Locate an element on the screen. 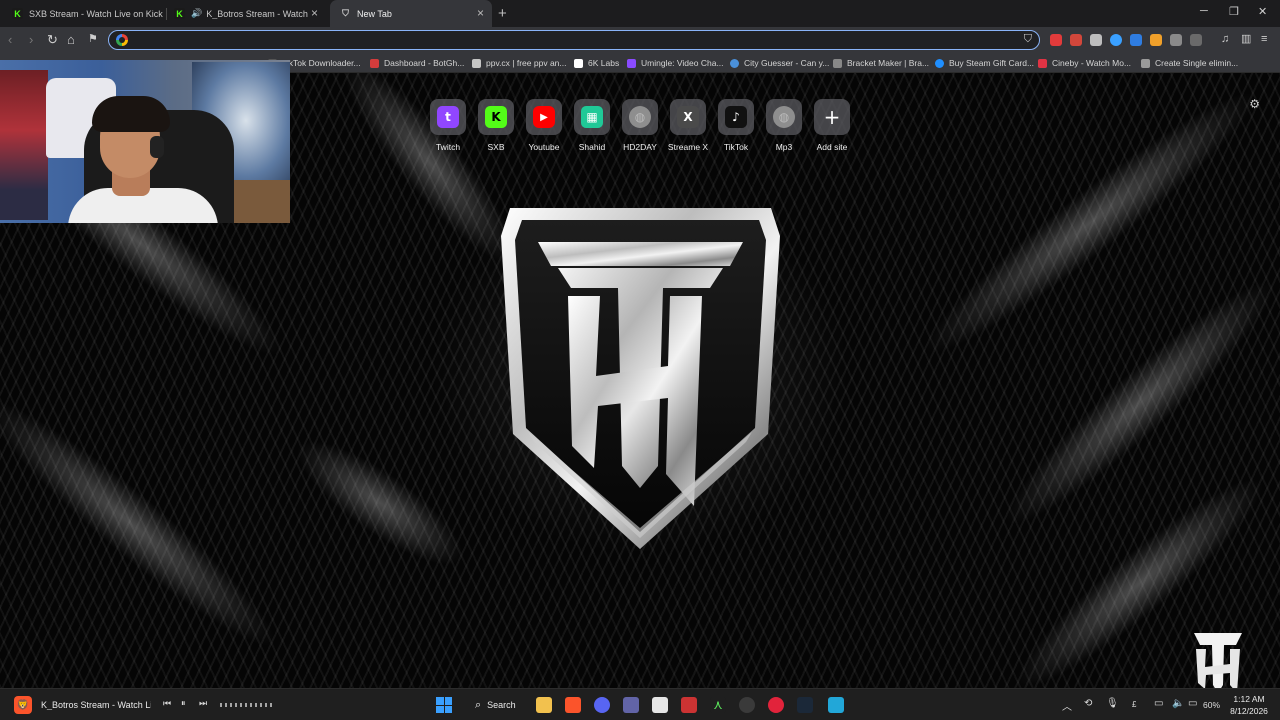  taskbar-search-button: ⌕ Search is located at coordinates (497, 705).